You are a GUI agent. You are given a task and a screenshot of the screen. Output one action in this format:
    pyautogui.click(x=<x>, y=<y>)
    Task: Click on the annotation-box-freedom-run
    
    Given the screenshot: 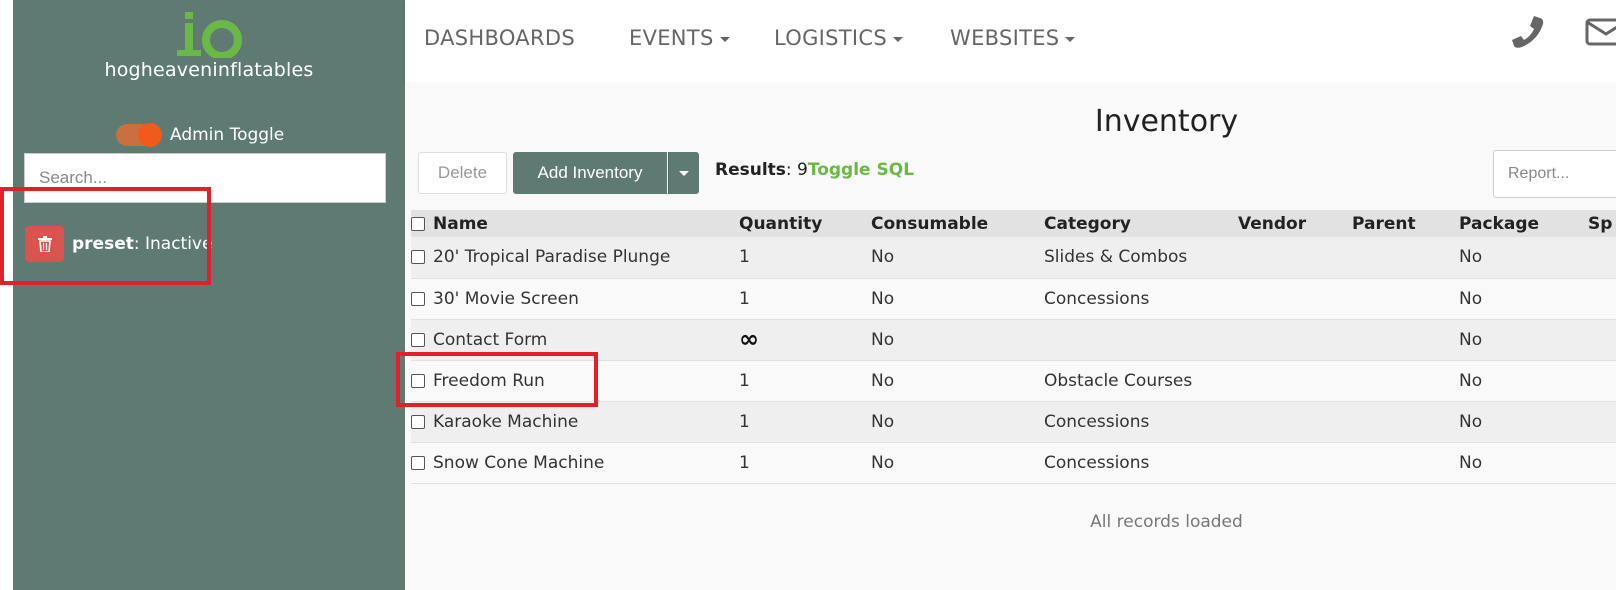 What is the action you would take?
    pyautogui.click(x=497, y=379)
    